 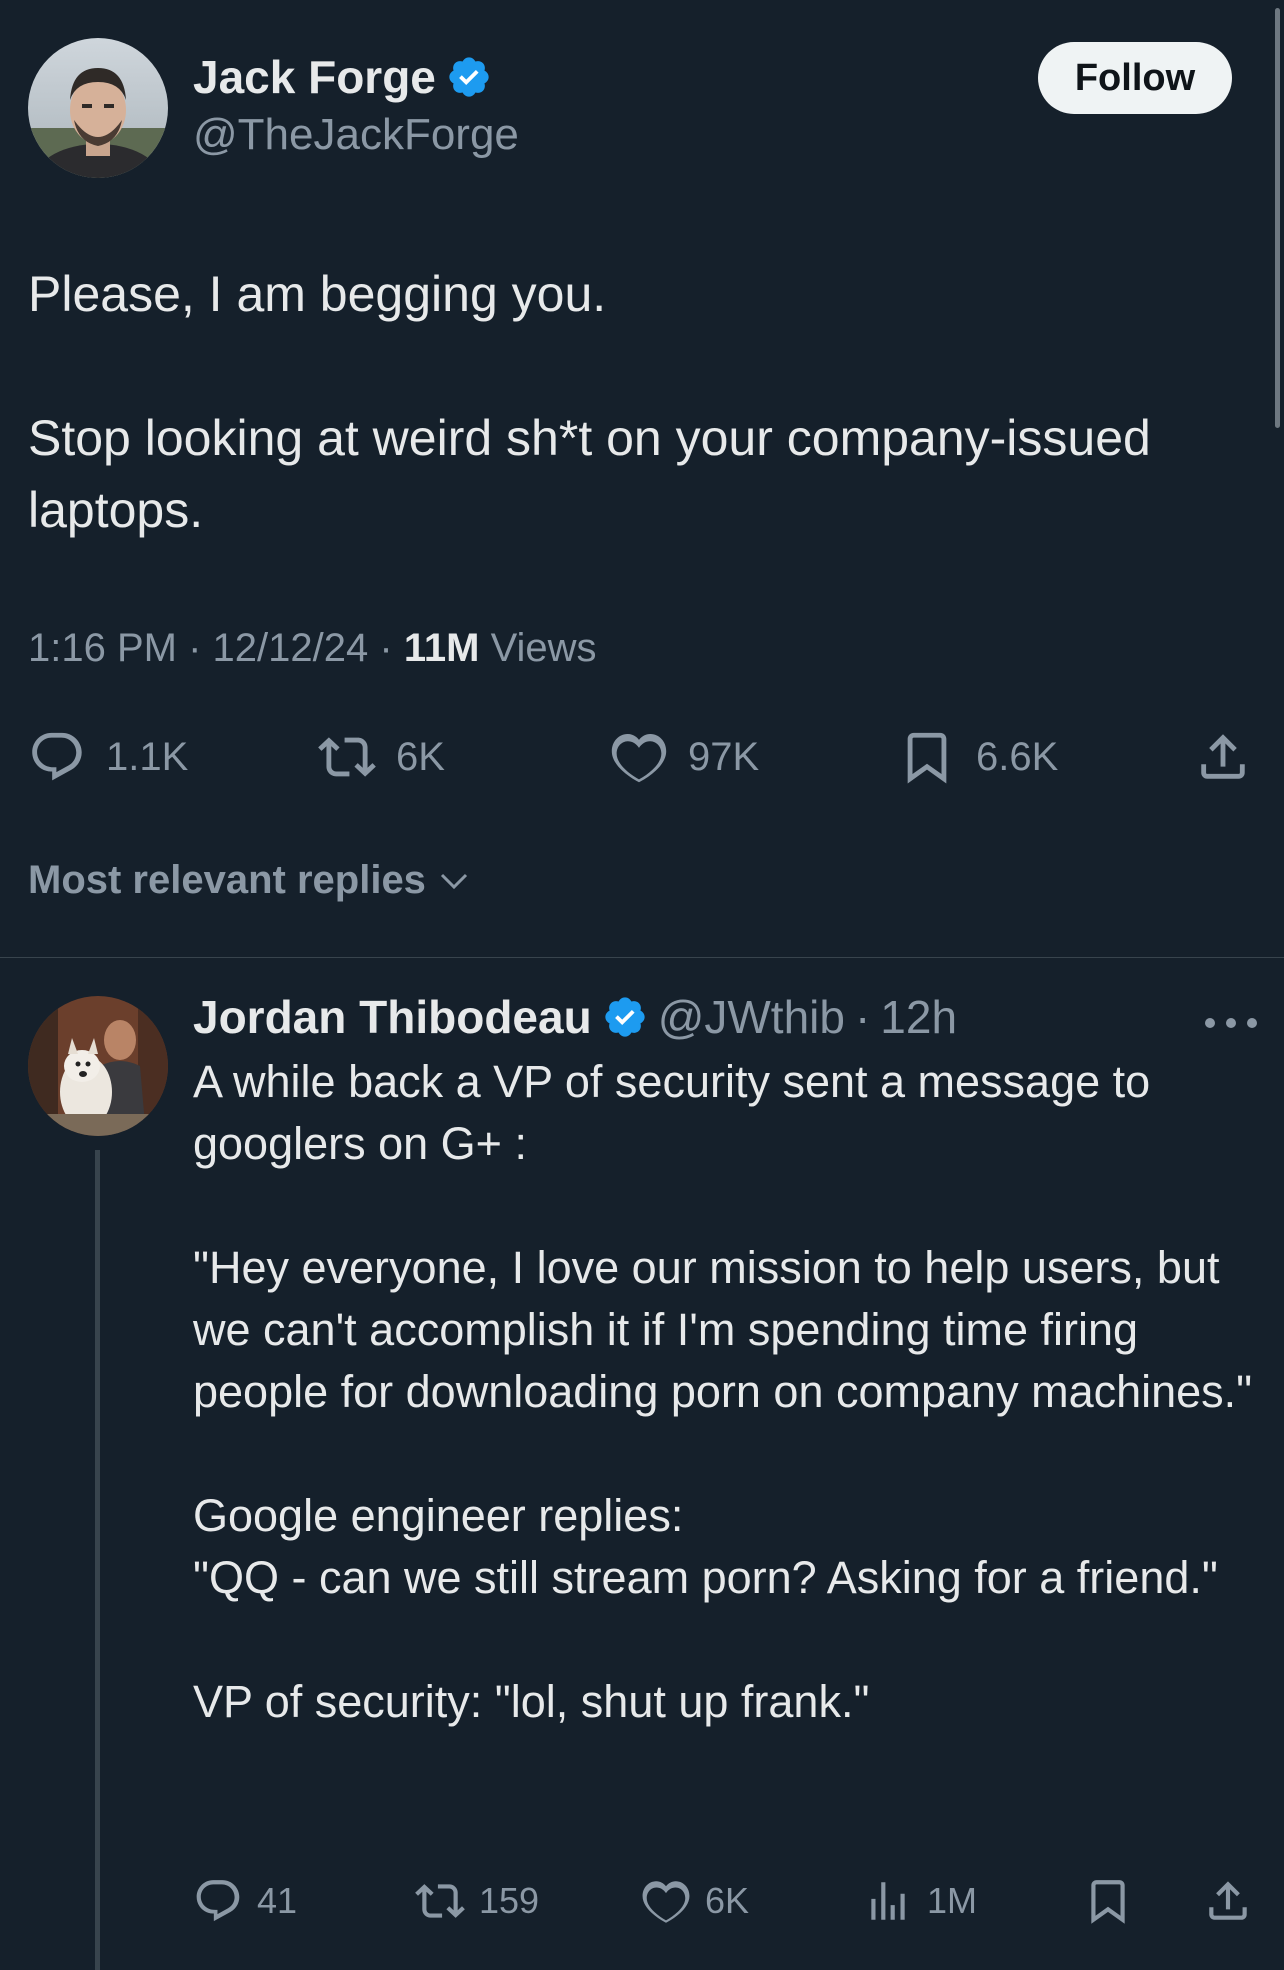 I want to click on reply-repost-count: 159, so click(x=509, y=1900).